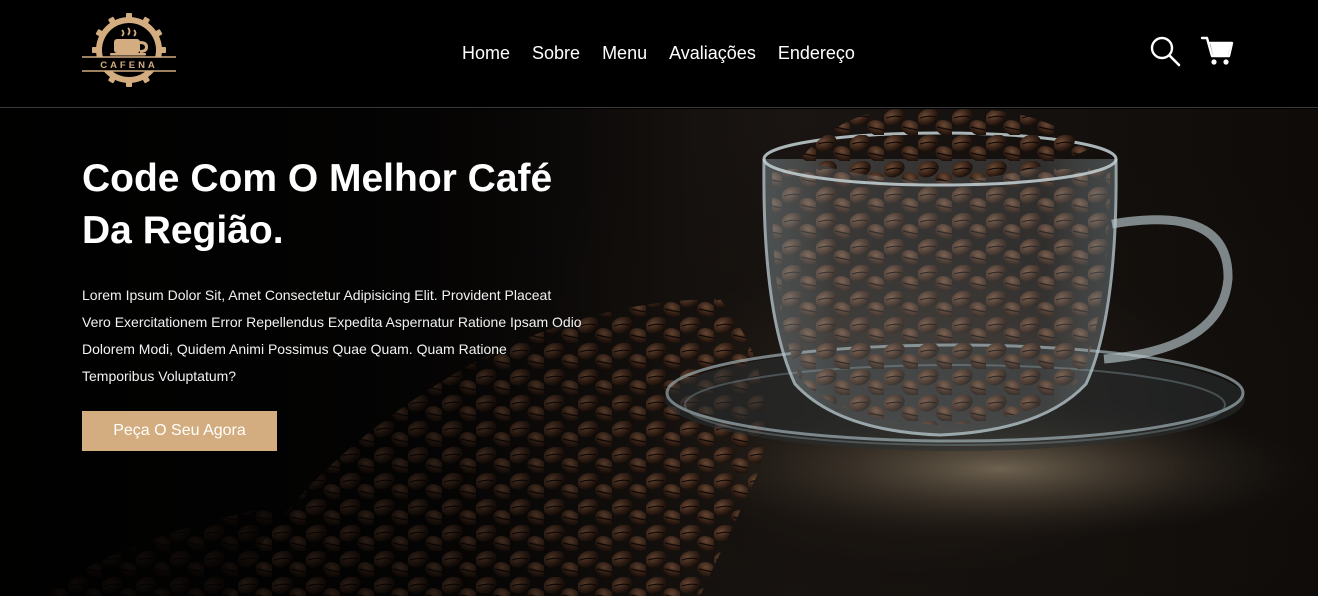 Image resolution: width=1318 pixels, height=596 pixels. Describe the element at coordinates (342, 205) in the screenshot. I see `hero-title: Code Com O Melhor Café Da Região.` at that location.